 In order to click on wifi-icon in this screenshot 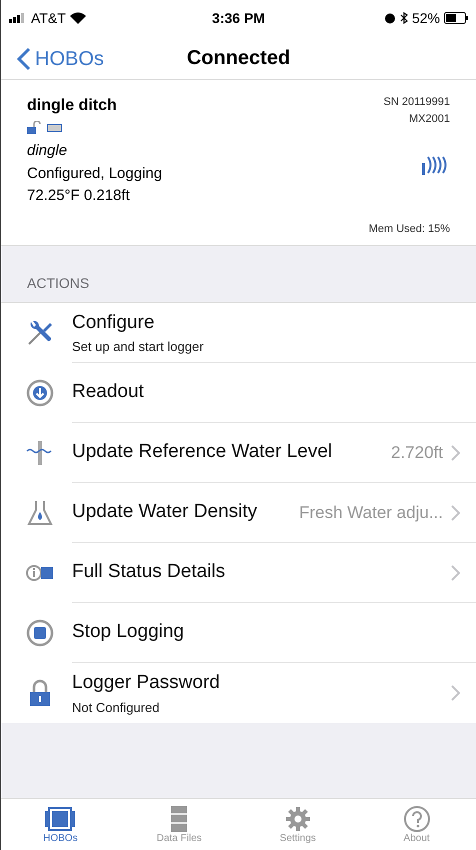, I will do `click(78, 18)`.